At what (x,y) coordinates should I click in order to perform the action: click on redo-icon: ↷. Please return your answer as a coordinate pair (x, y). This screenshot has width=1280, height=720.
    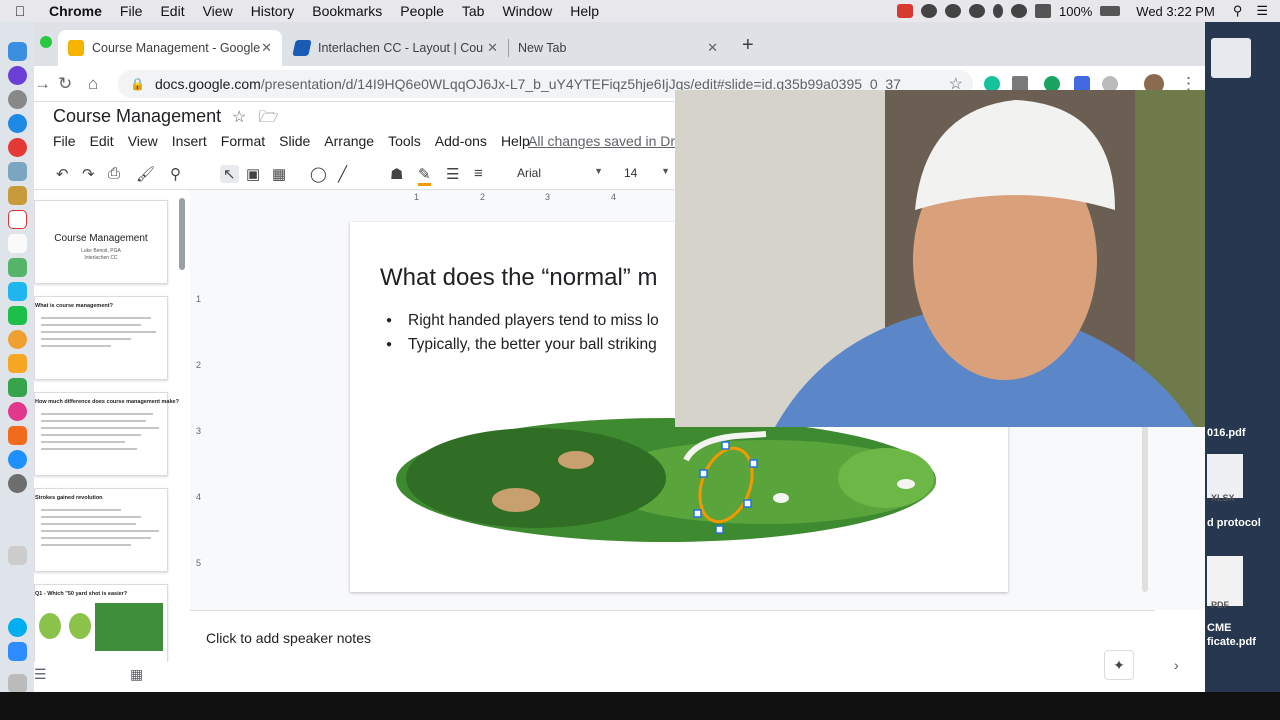
    Looking at the image, I should click on (88, 174).